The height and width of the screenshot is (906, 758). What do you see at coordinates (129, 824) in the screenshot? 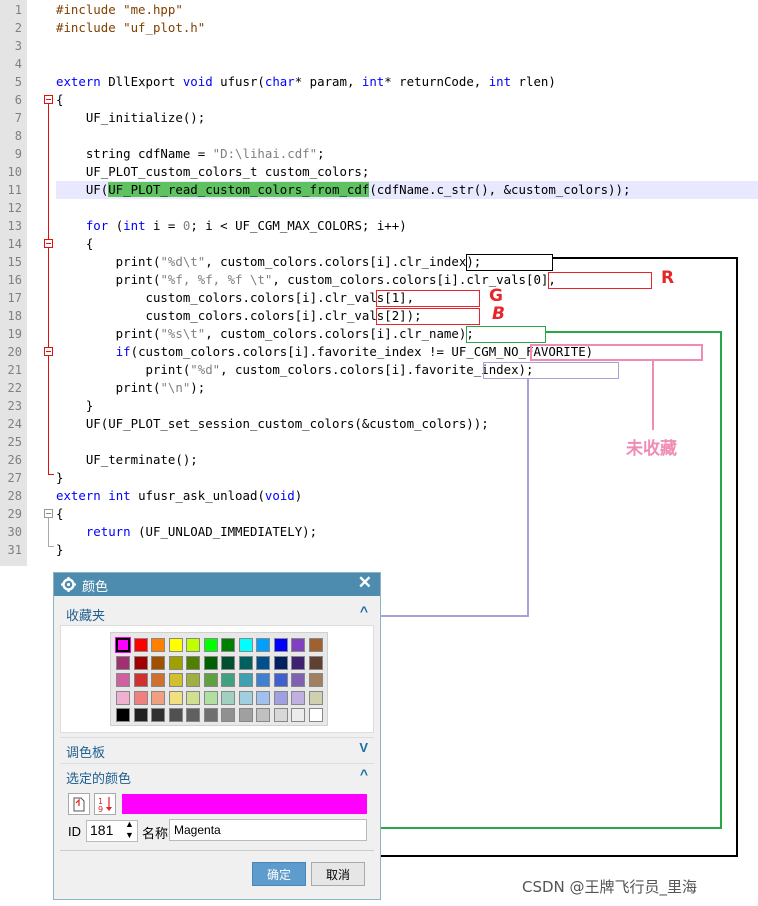
I see `spin-up-icon: ▲` at bounding box center [129, 824].